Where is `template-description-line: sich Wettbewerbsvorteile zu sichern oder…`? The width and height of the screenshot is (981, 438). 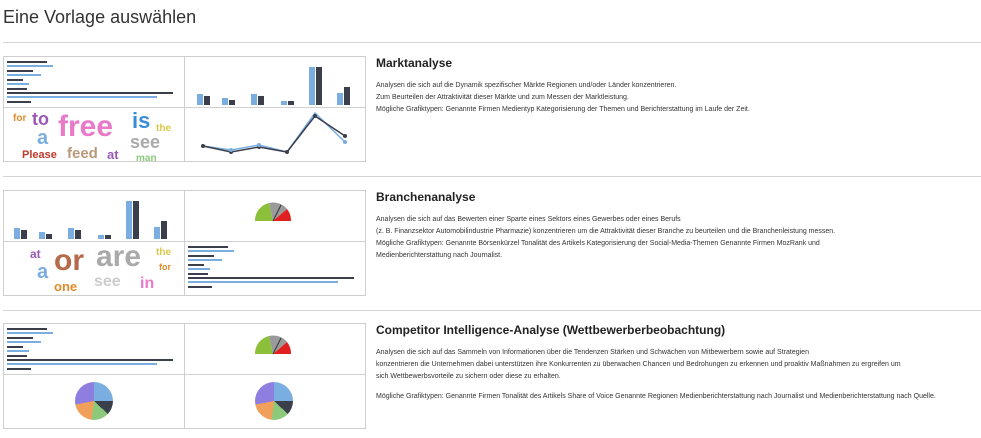
template-description-line: sich Wettbewerbsvorteile zu sichern oder… is located at coordinates (468, 376).